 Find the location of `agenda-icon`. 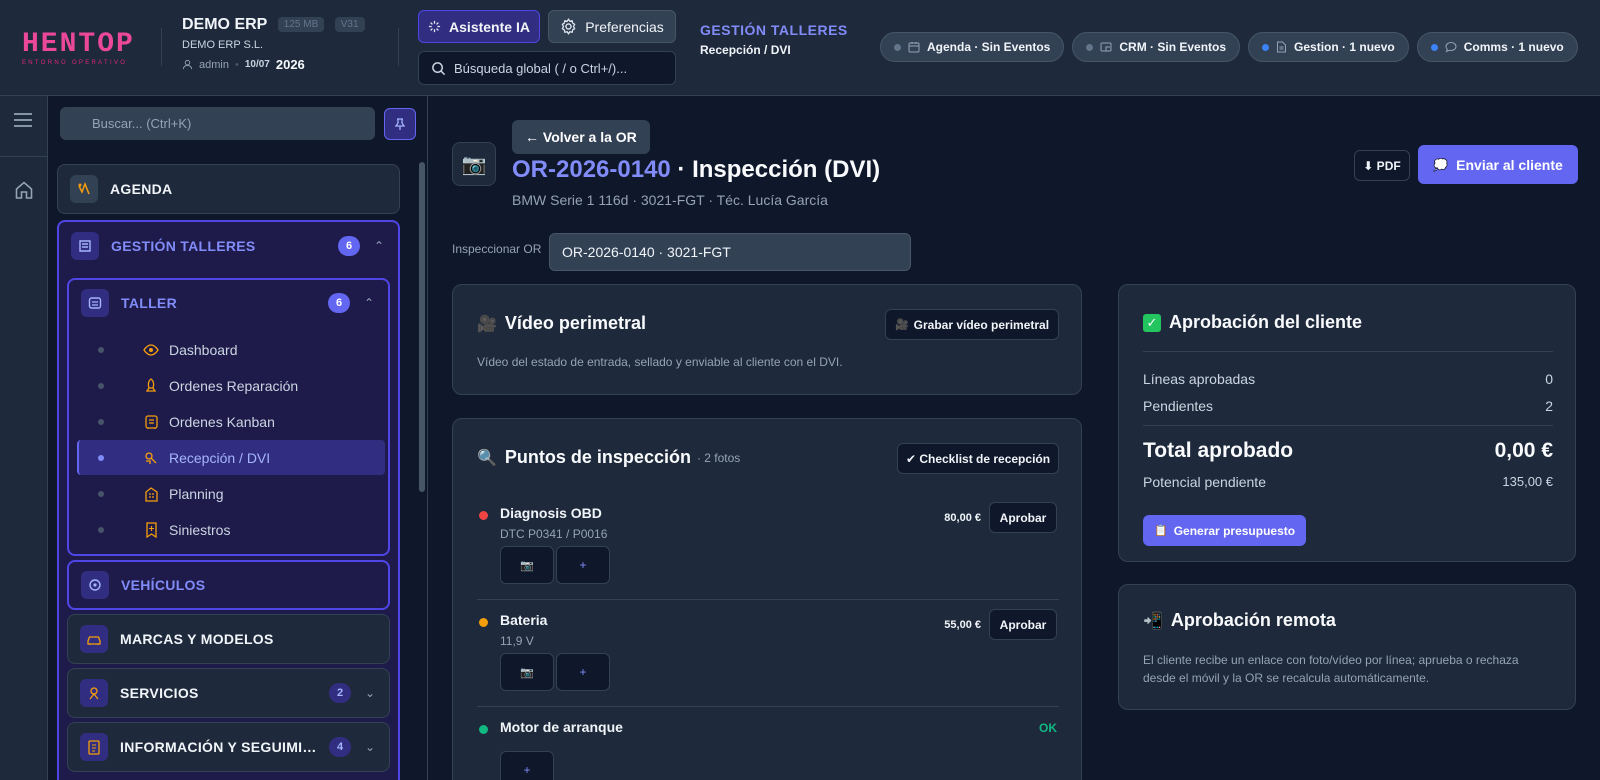

agenda-icon is located at coordinates (84, 189).